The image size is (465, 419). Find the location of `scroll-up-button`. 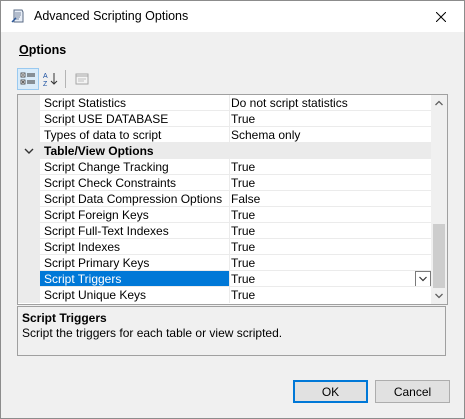

scroll-up-button is located at coordinates (439, 103).